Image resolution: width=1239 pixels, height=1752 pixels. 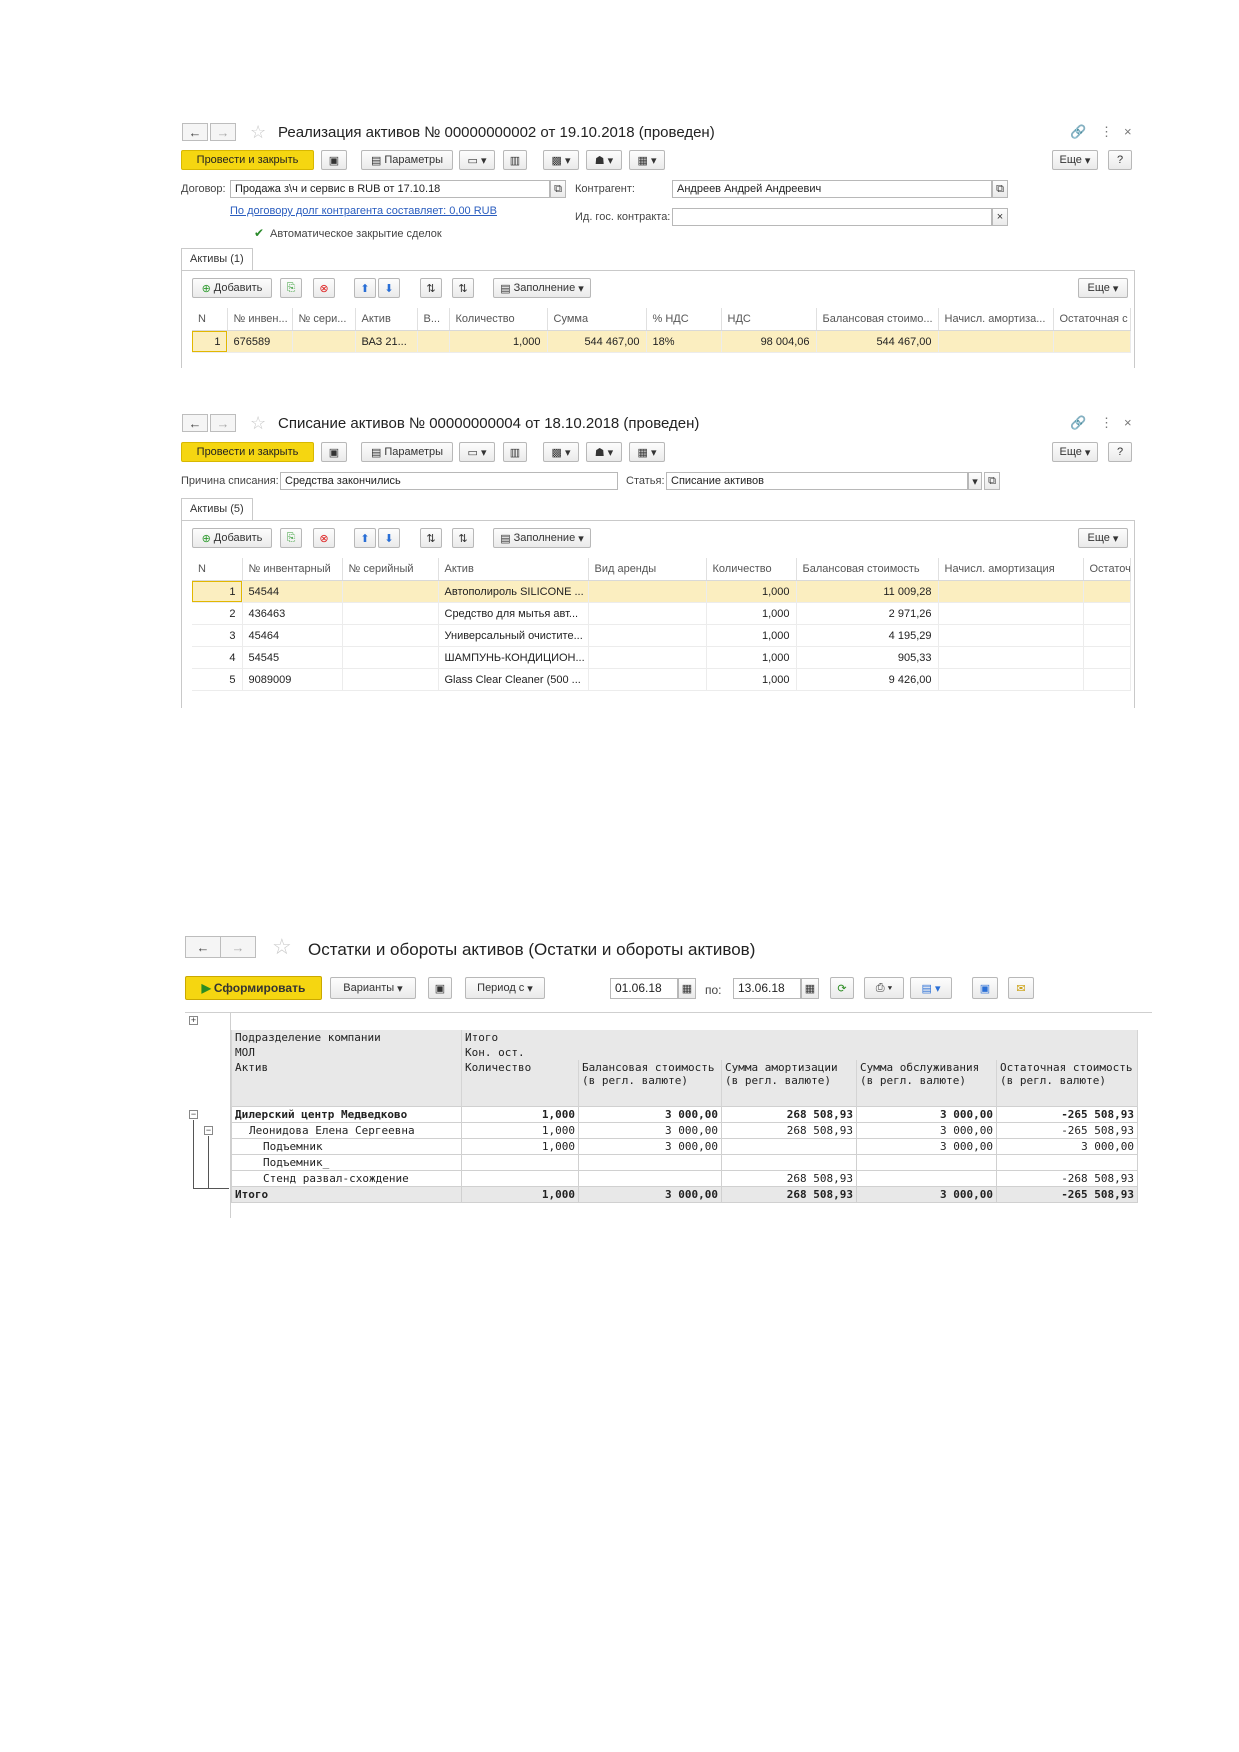 I want to click on settings-button: ▣, so click(x=440, y=988).